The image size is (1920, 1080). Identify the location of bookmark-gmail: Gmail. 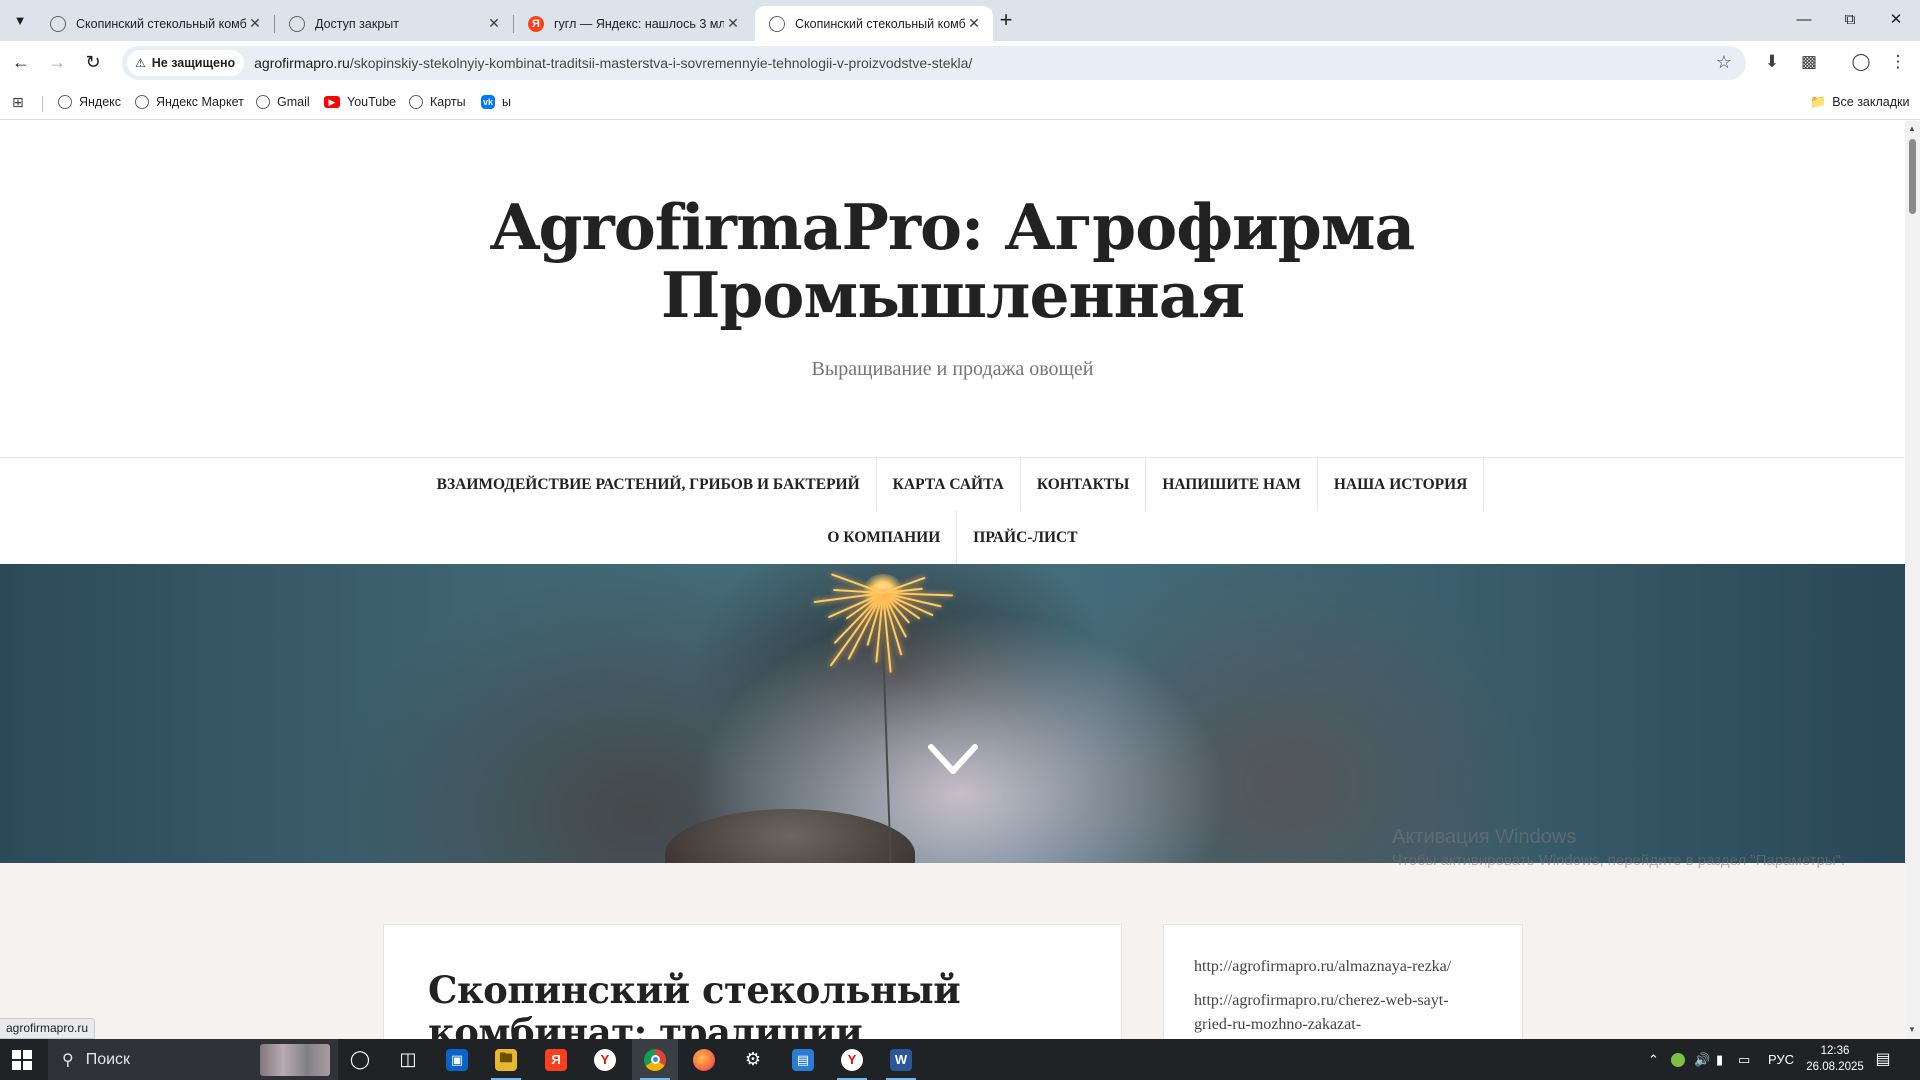
(283, 102).